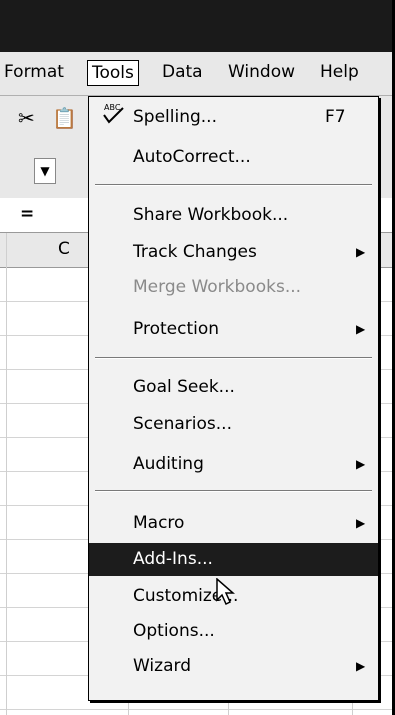 The width and height of the screenshot is (395, 715). Describe the element at coordinates (339, 72) in the screenshot. I see `menu-help: Help` at that location.